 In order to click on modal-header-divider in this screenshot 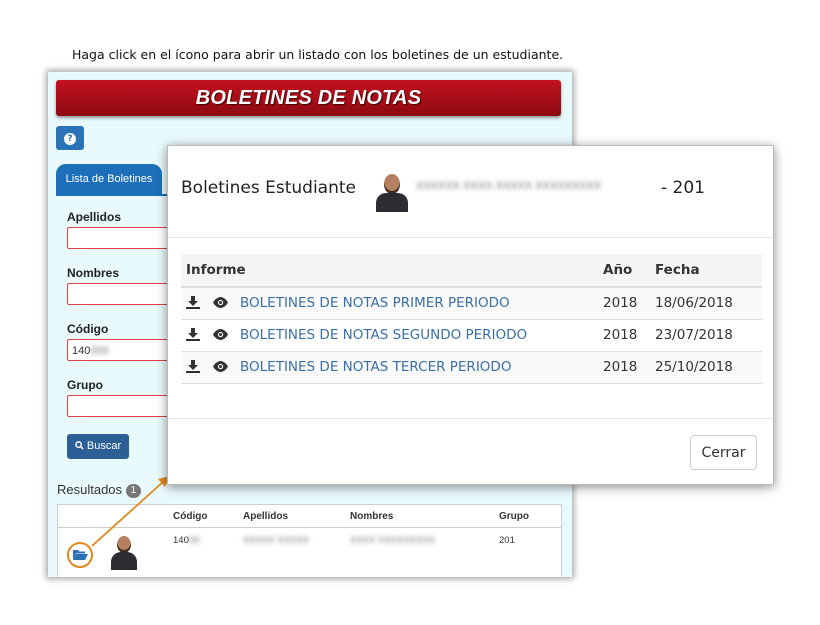, I will do `click(470, 237)`.